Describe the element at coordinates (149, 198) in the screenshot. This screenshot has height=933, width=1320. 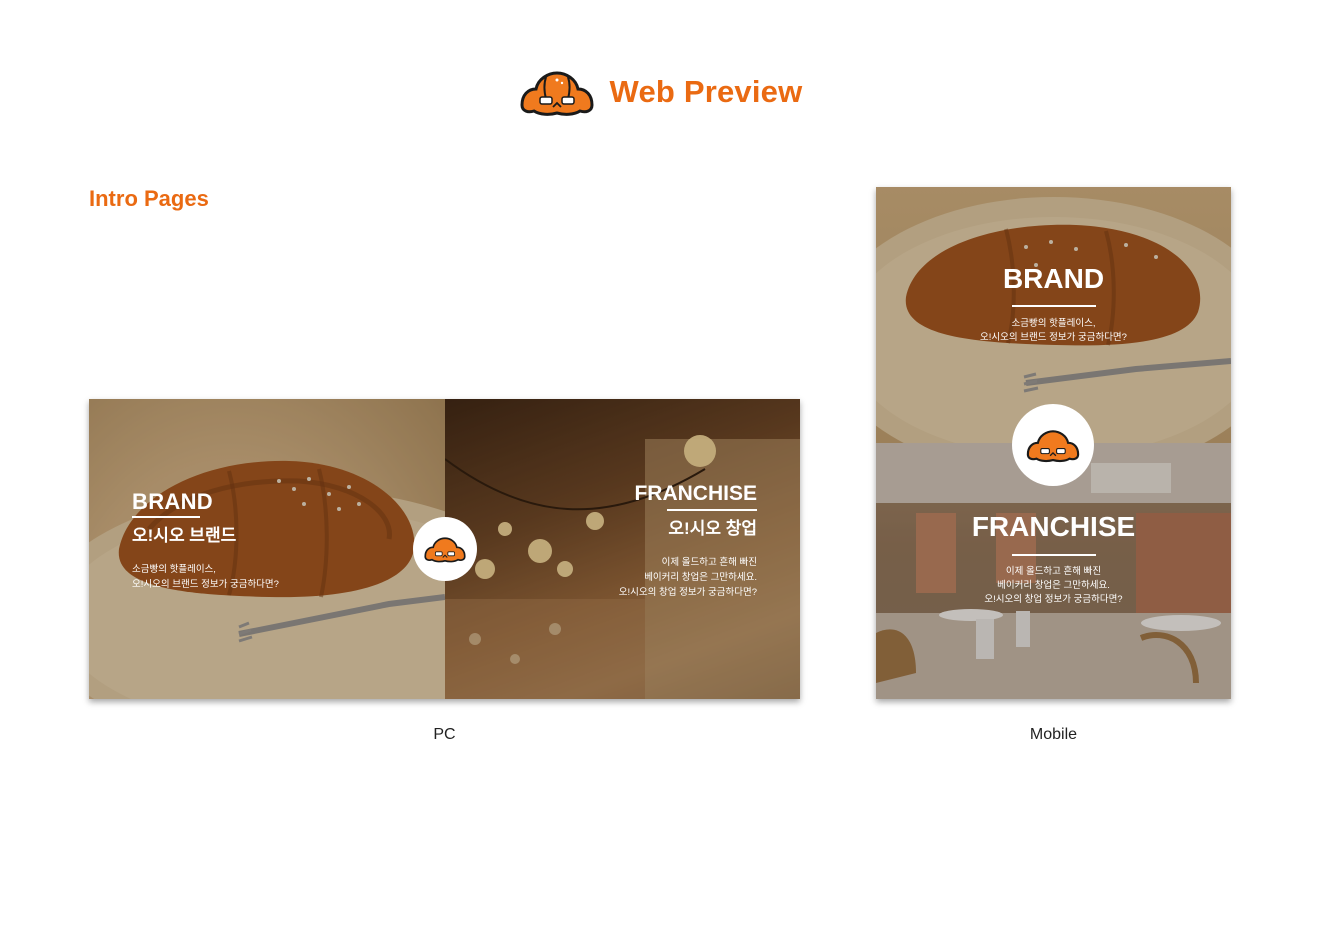
I see `section-title: Intro Pages` at that location.